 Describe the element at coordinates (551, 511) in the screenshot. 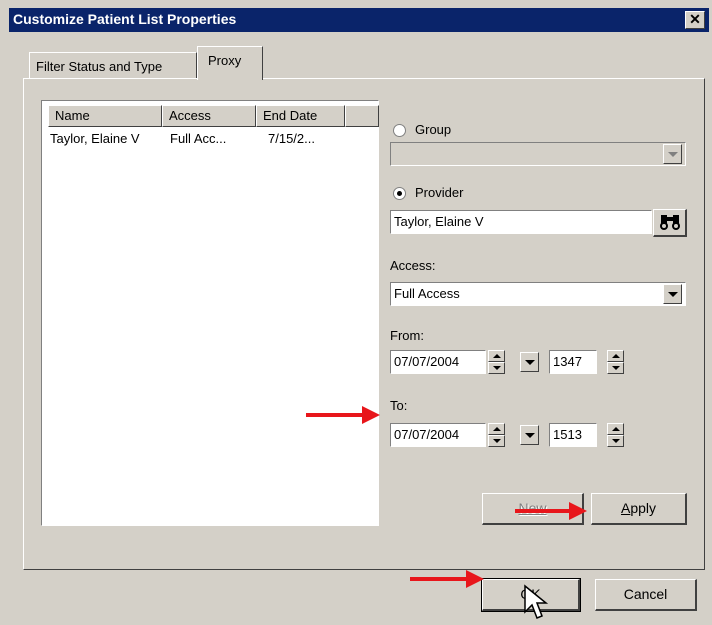

I see `annotation-arrow-apply` at that location.